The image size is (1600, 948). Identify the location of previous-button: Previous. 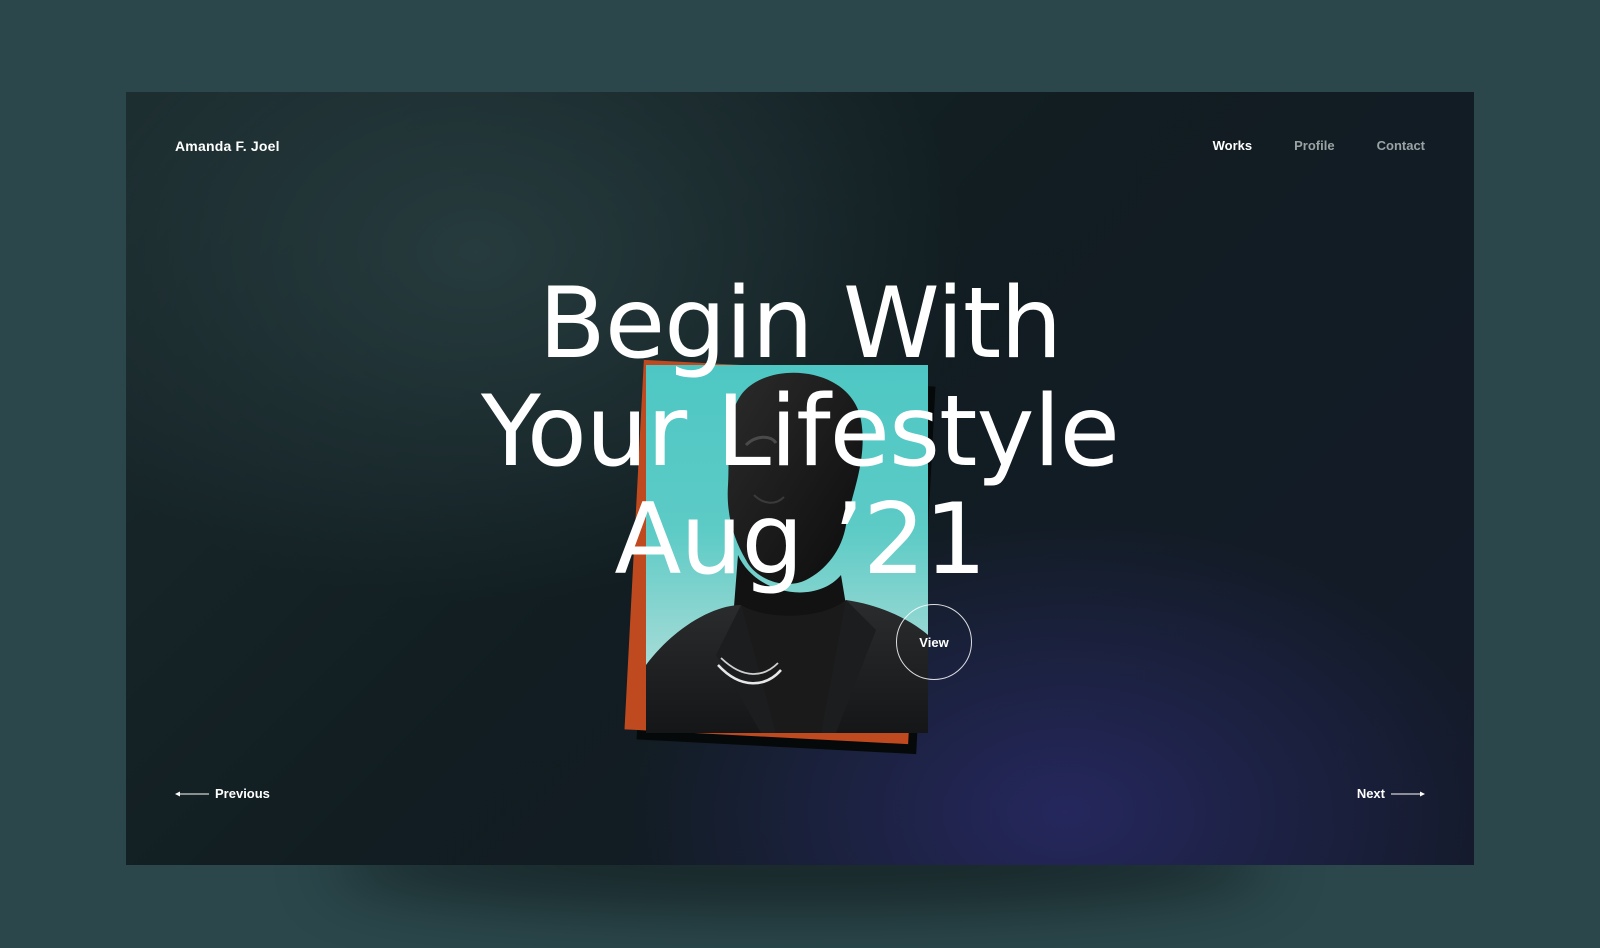
(222, 793).